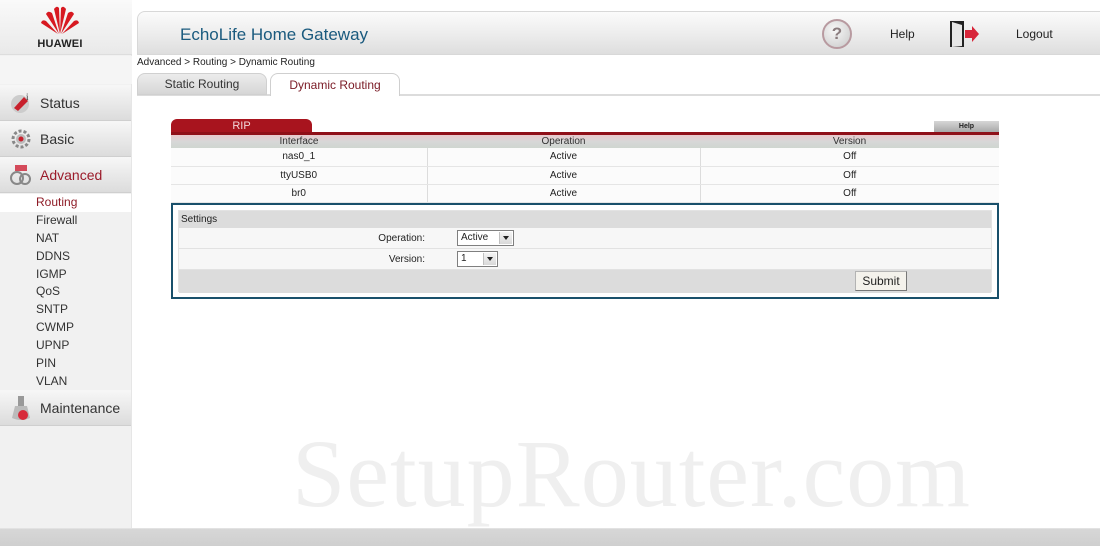  What do you see at coordinates (65, 257) in the screenshot?
I see `sidebar-subitem-ddns: DDNS` at bounding box center [65, 257].